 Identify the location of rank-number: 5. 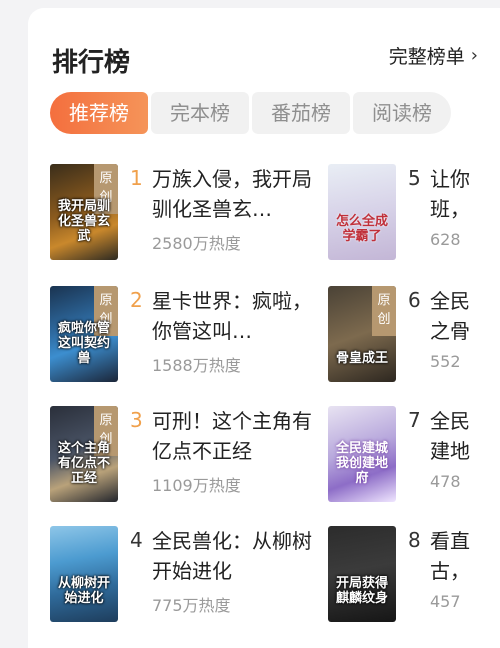
(414, 178).